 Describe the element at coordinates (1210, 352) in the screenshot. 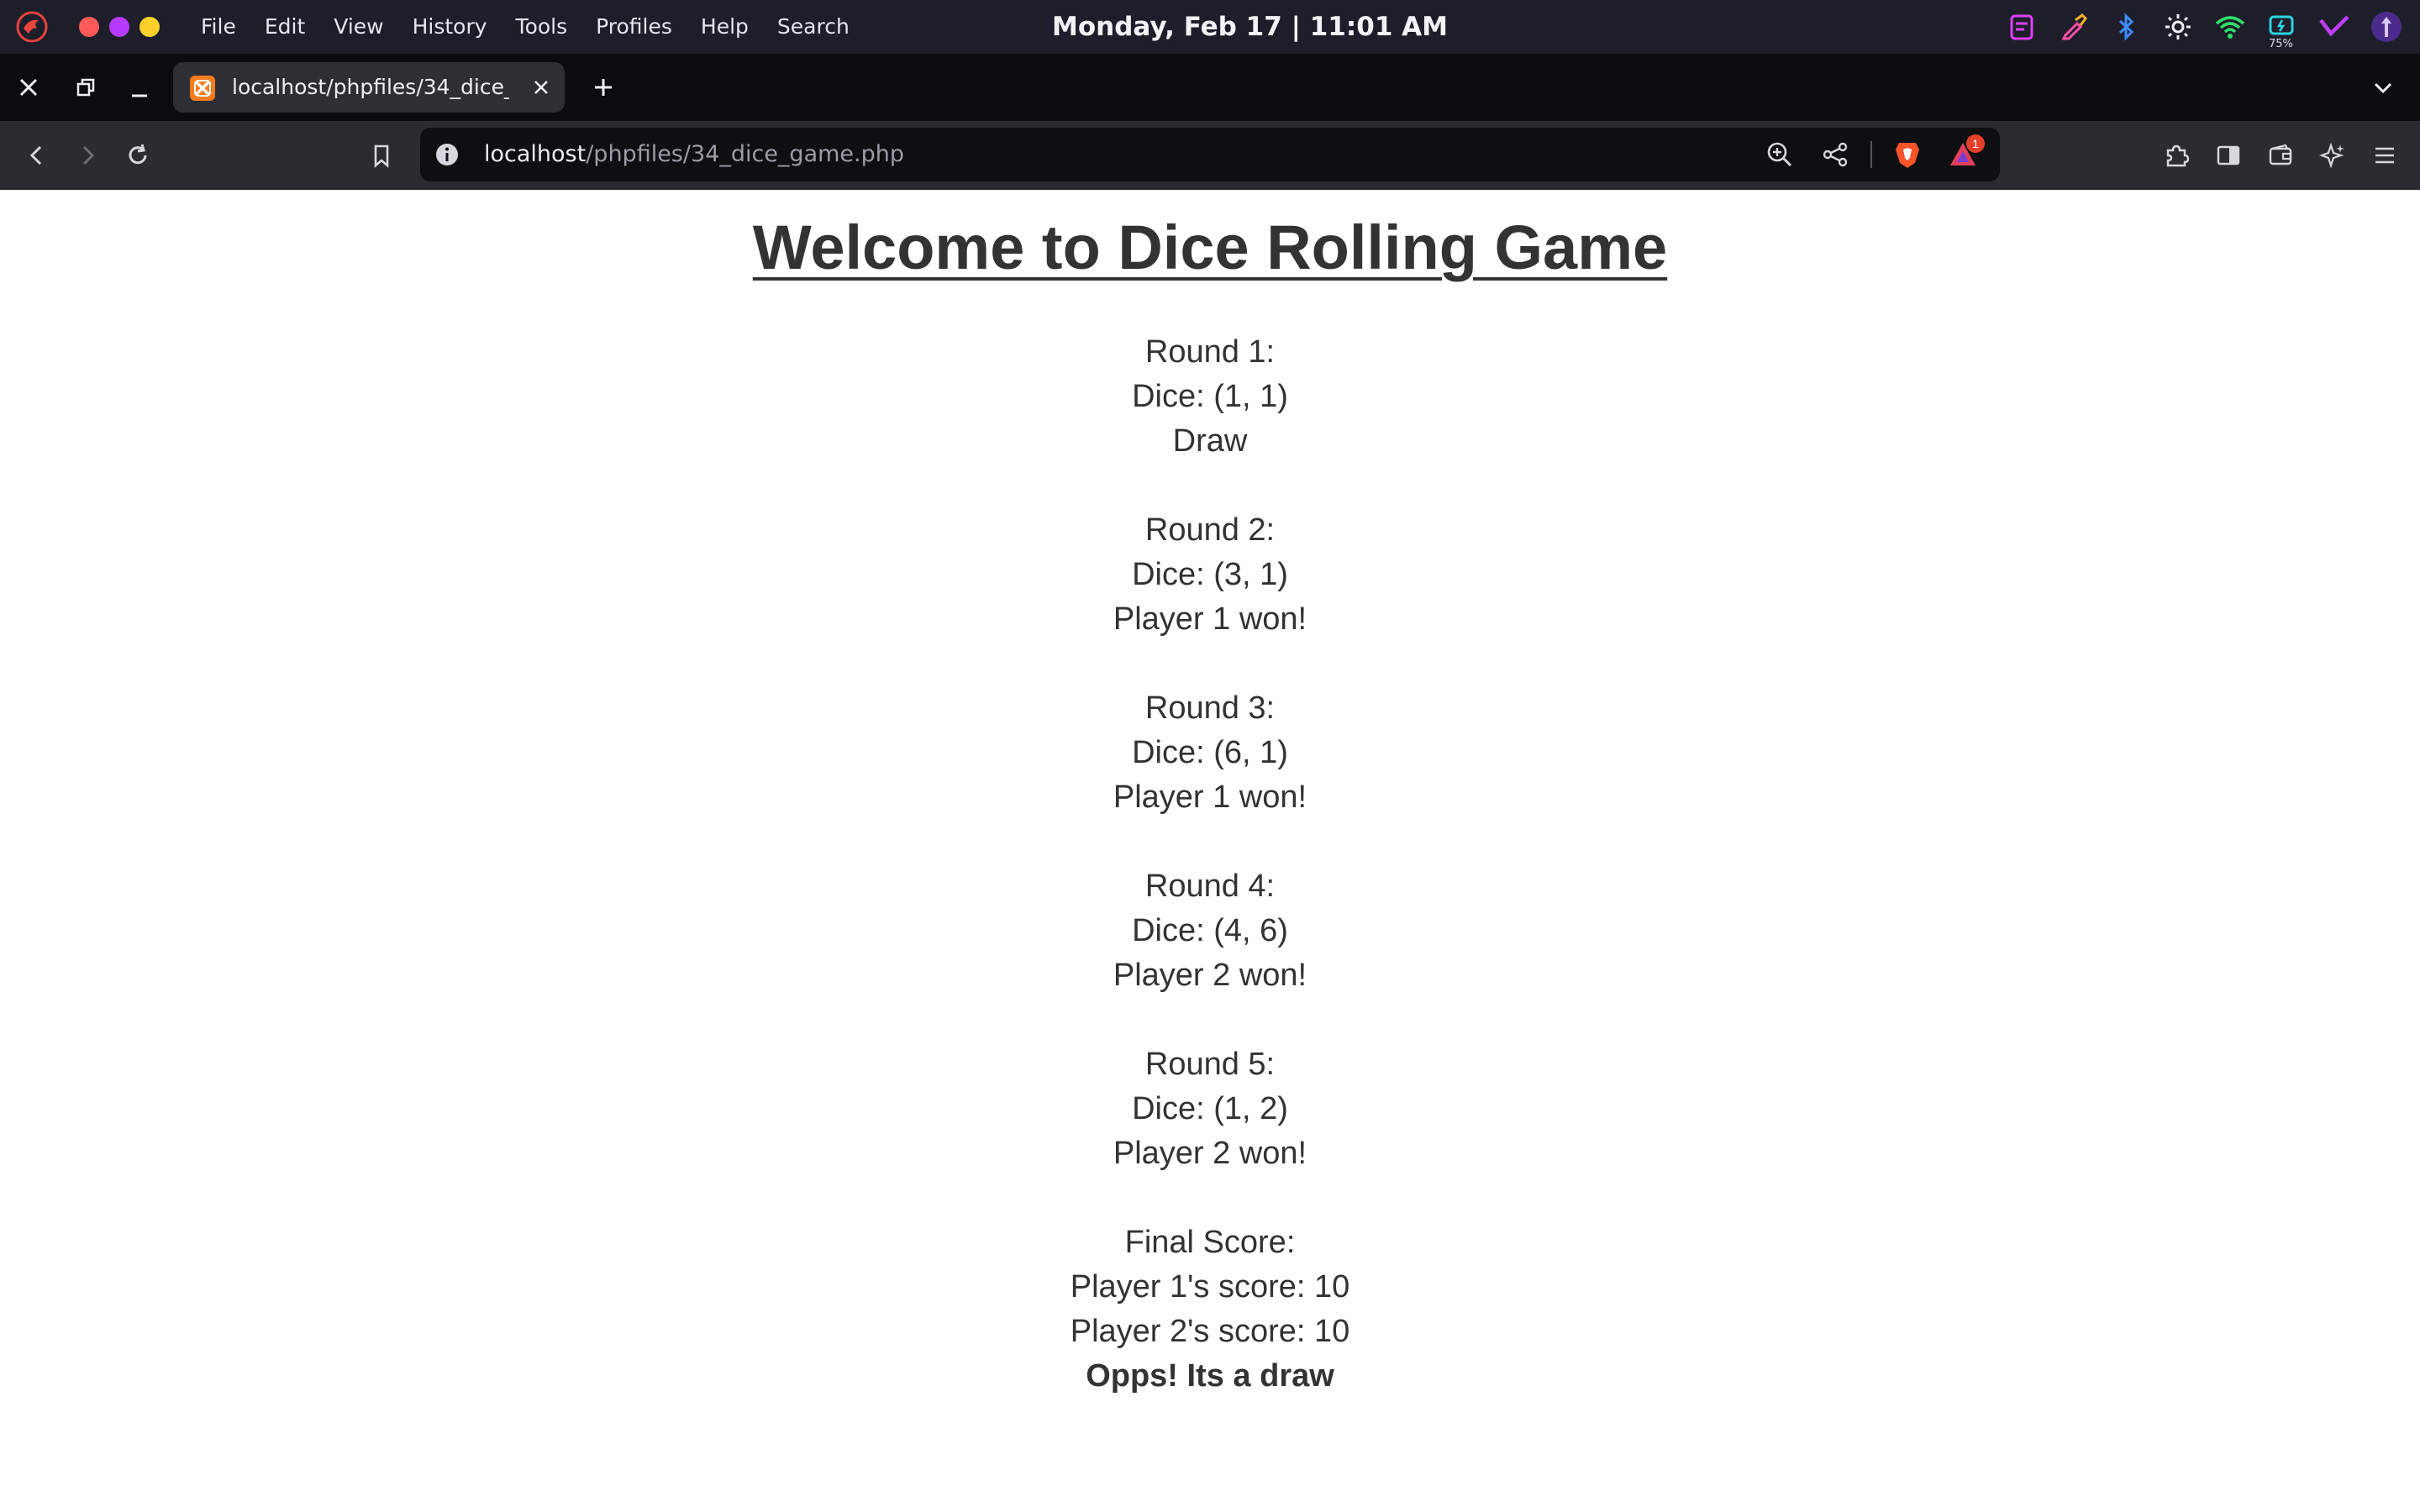

I see `round-label: Round 1:` at that location.